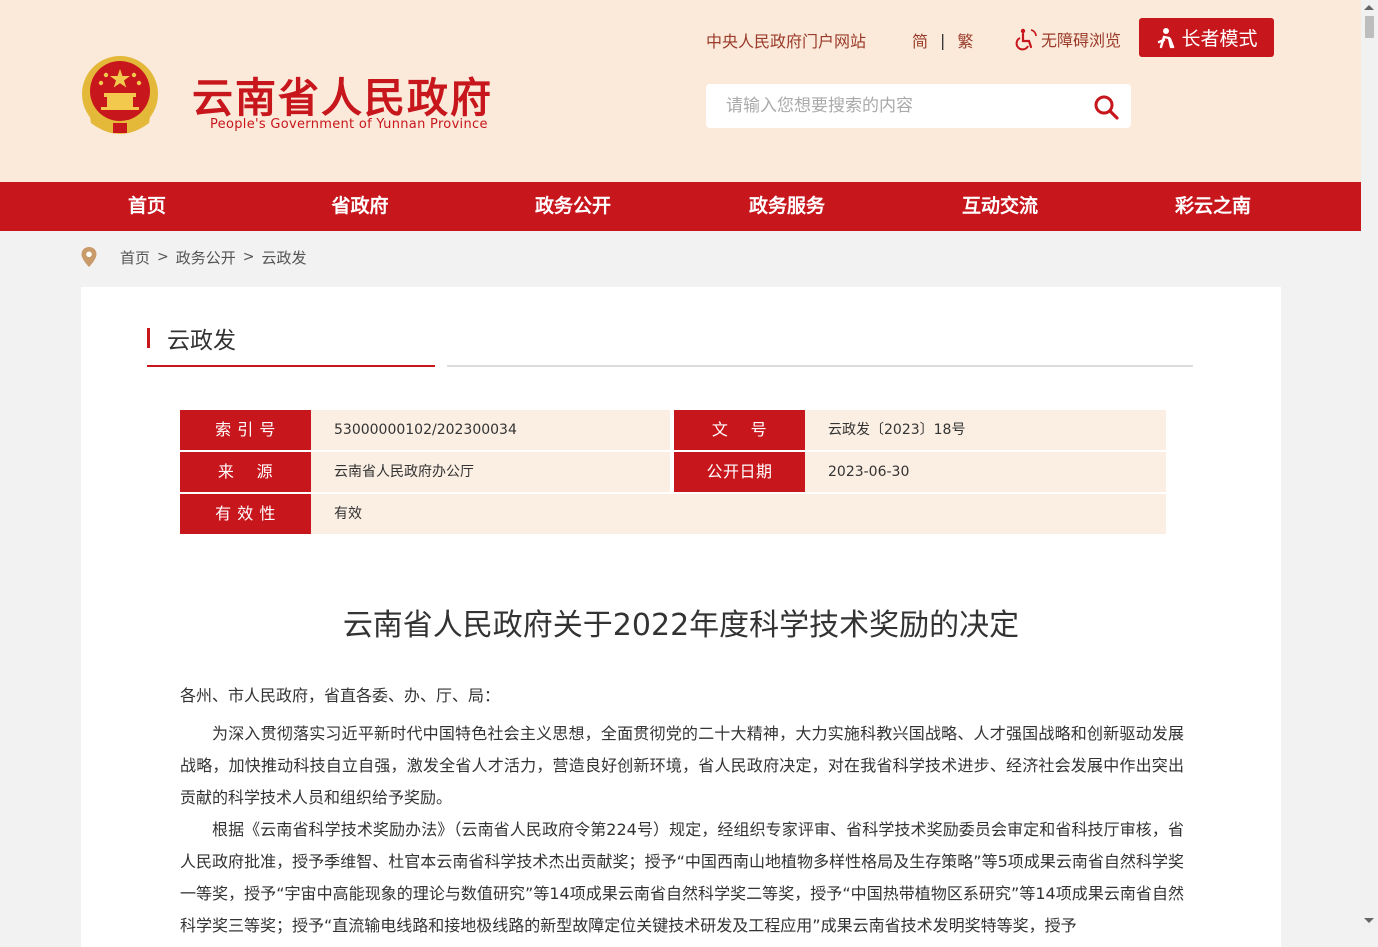 The image size is (1378, 947). Describe the element at coordinates (1000, 206) in the screenshot. I see `nav-item-interaction: 互动交流` at that location.